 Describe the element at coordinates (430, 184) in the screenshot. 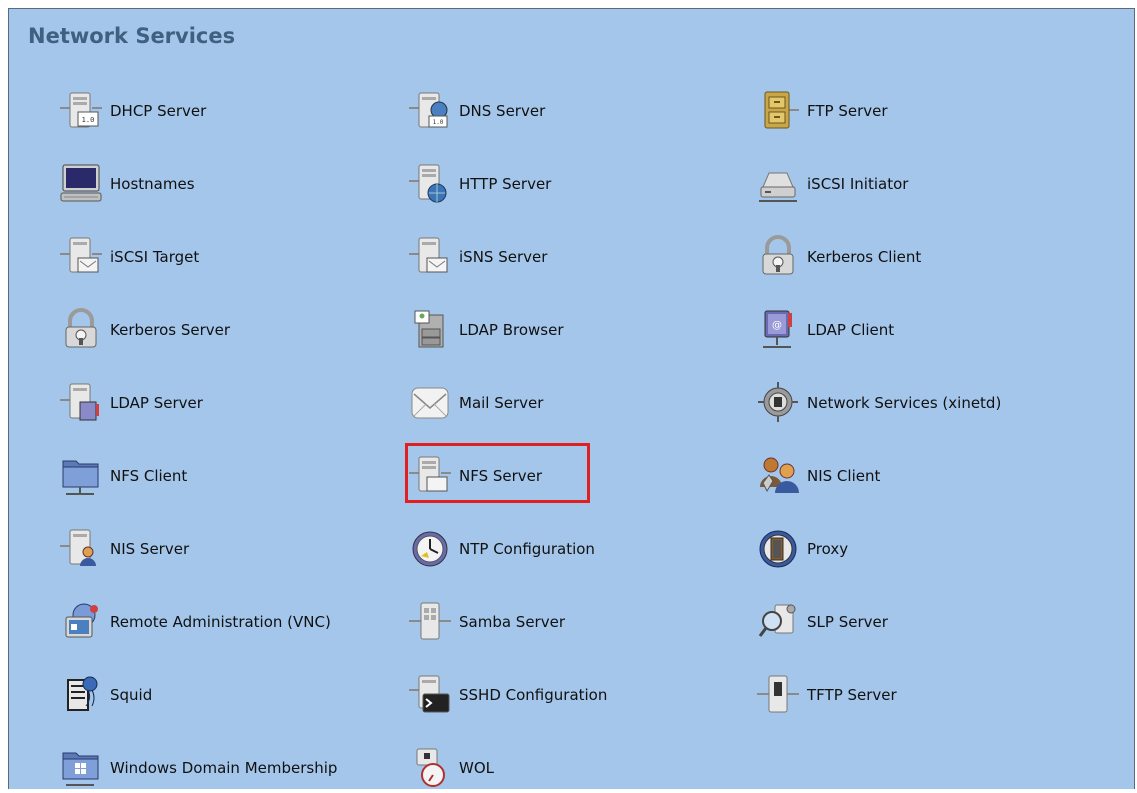

I see `http-server-icon` at that location.